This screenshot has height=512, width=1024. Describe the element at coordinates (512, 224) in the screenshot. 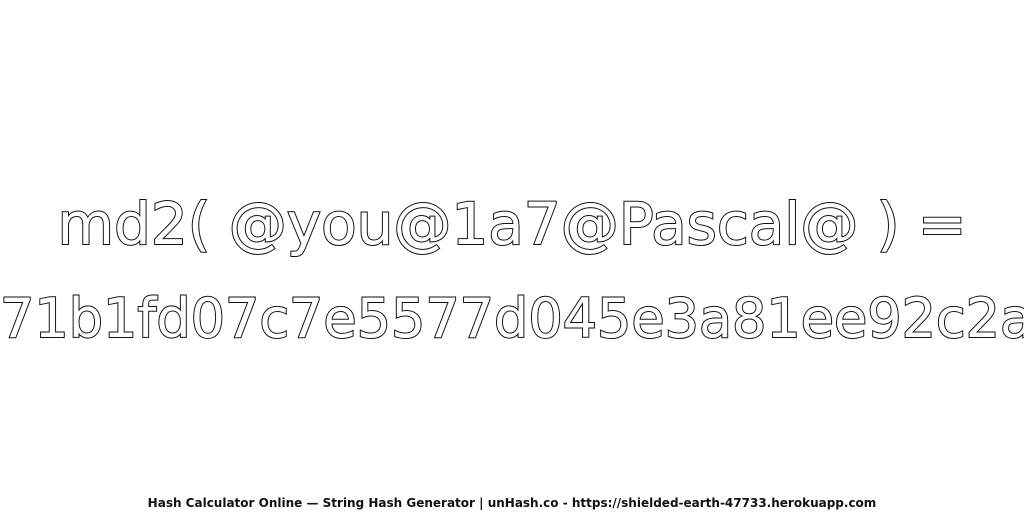

I see `hash-expression: md2( @you@1a7@Pascal@ ) =` at that location.